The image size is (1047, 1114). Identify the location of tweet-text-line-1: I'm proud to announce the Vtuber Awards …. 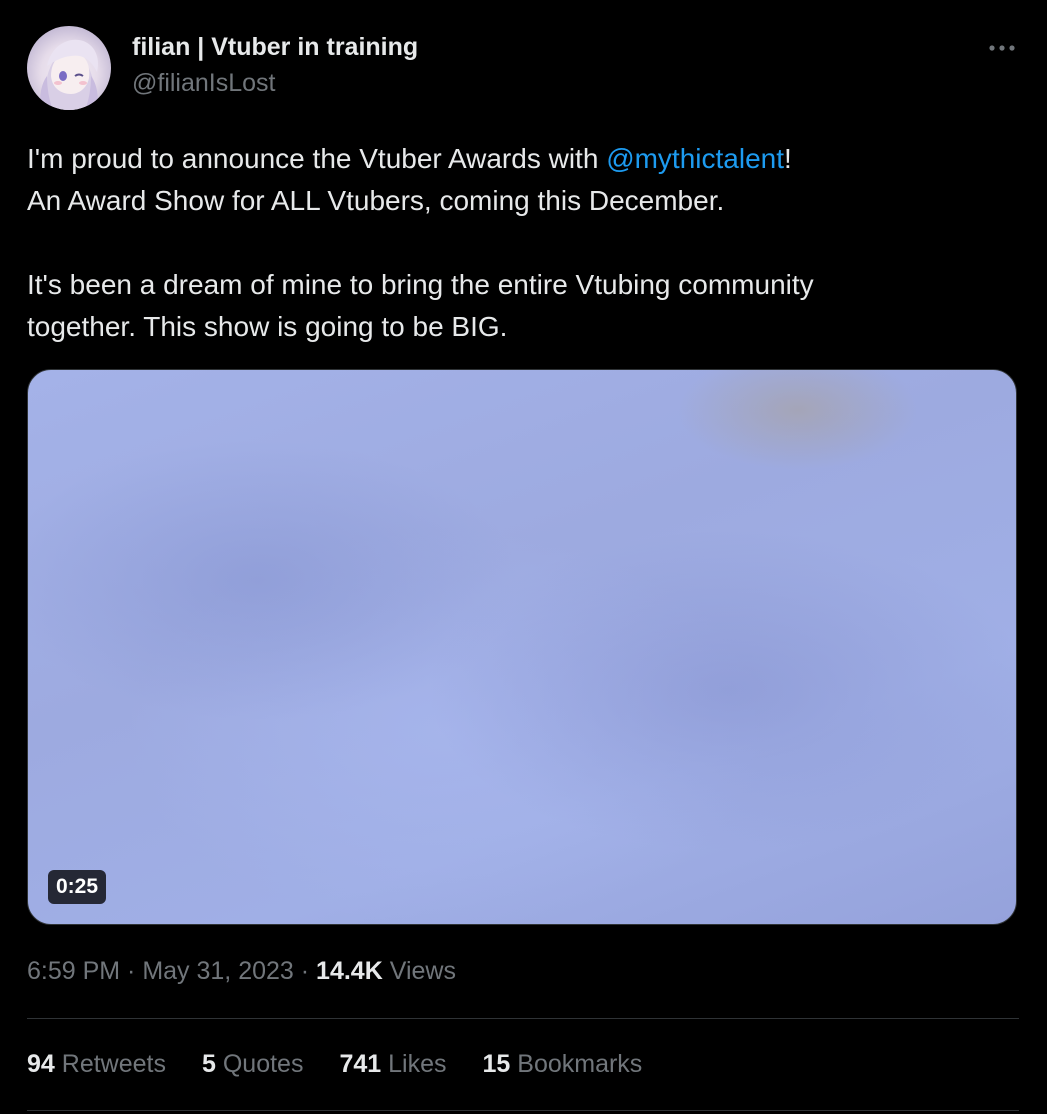
(522, 159).